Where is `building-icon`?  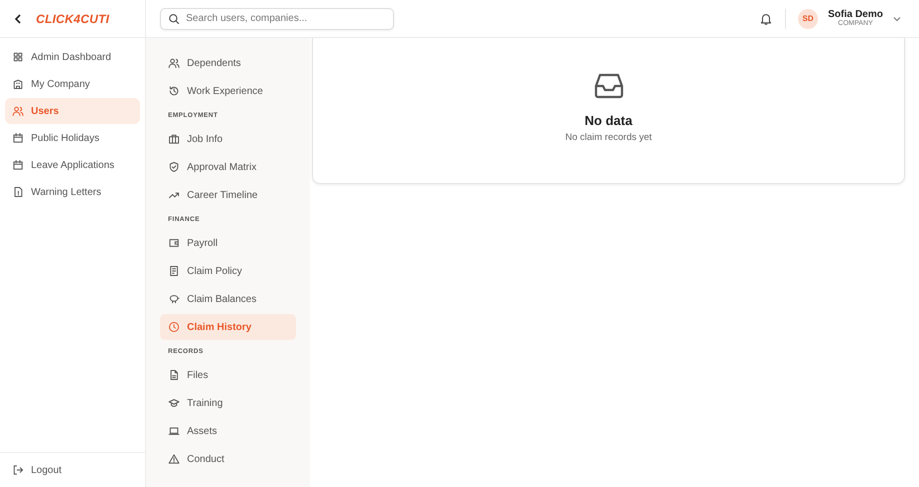
building-icon is located at coordinates (18, 84).